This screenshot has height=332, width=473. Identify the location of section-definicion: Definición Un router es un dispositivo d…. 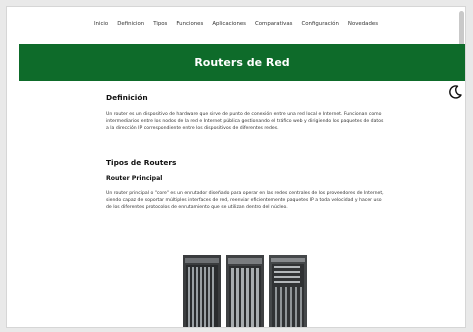
(246, 113).